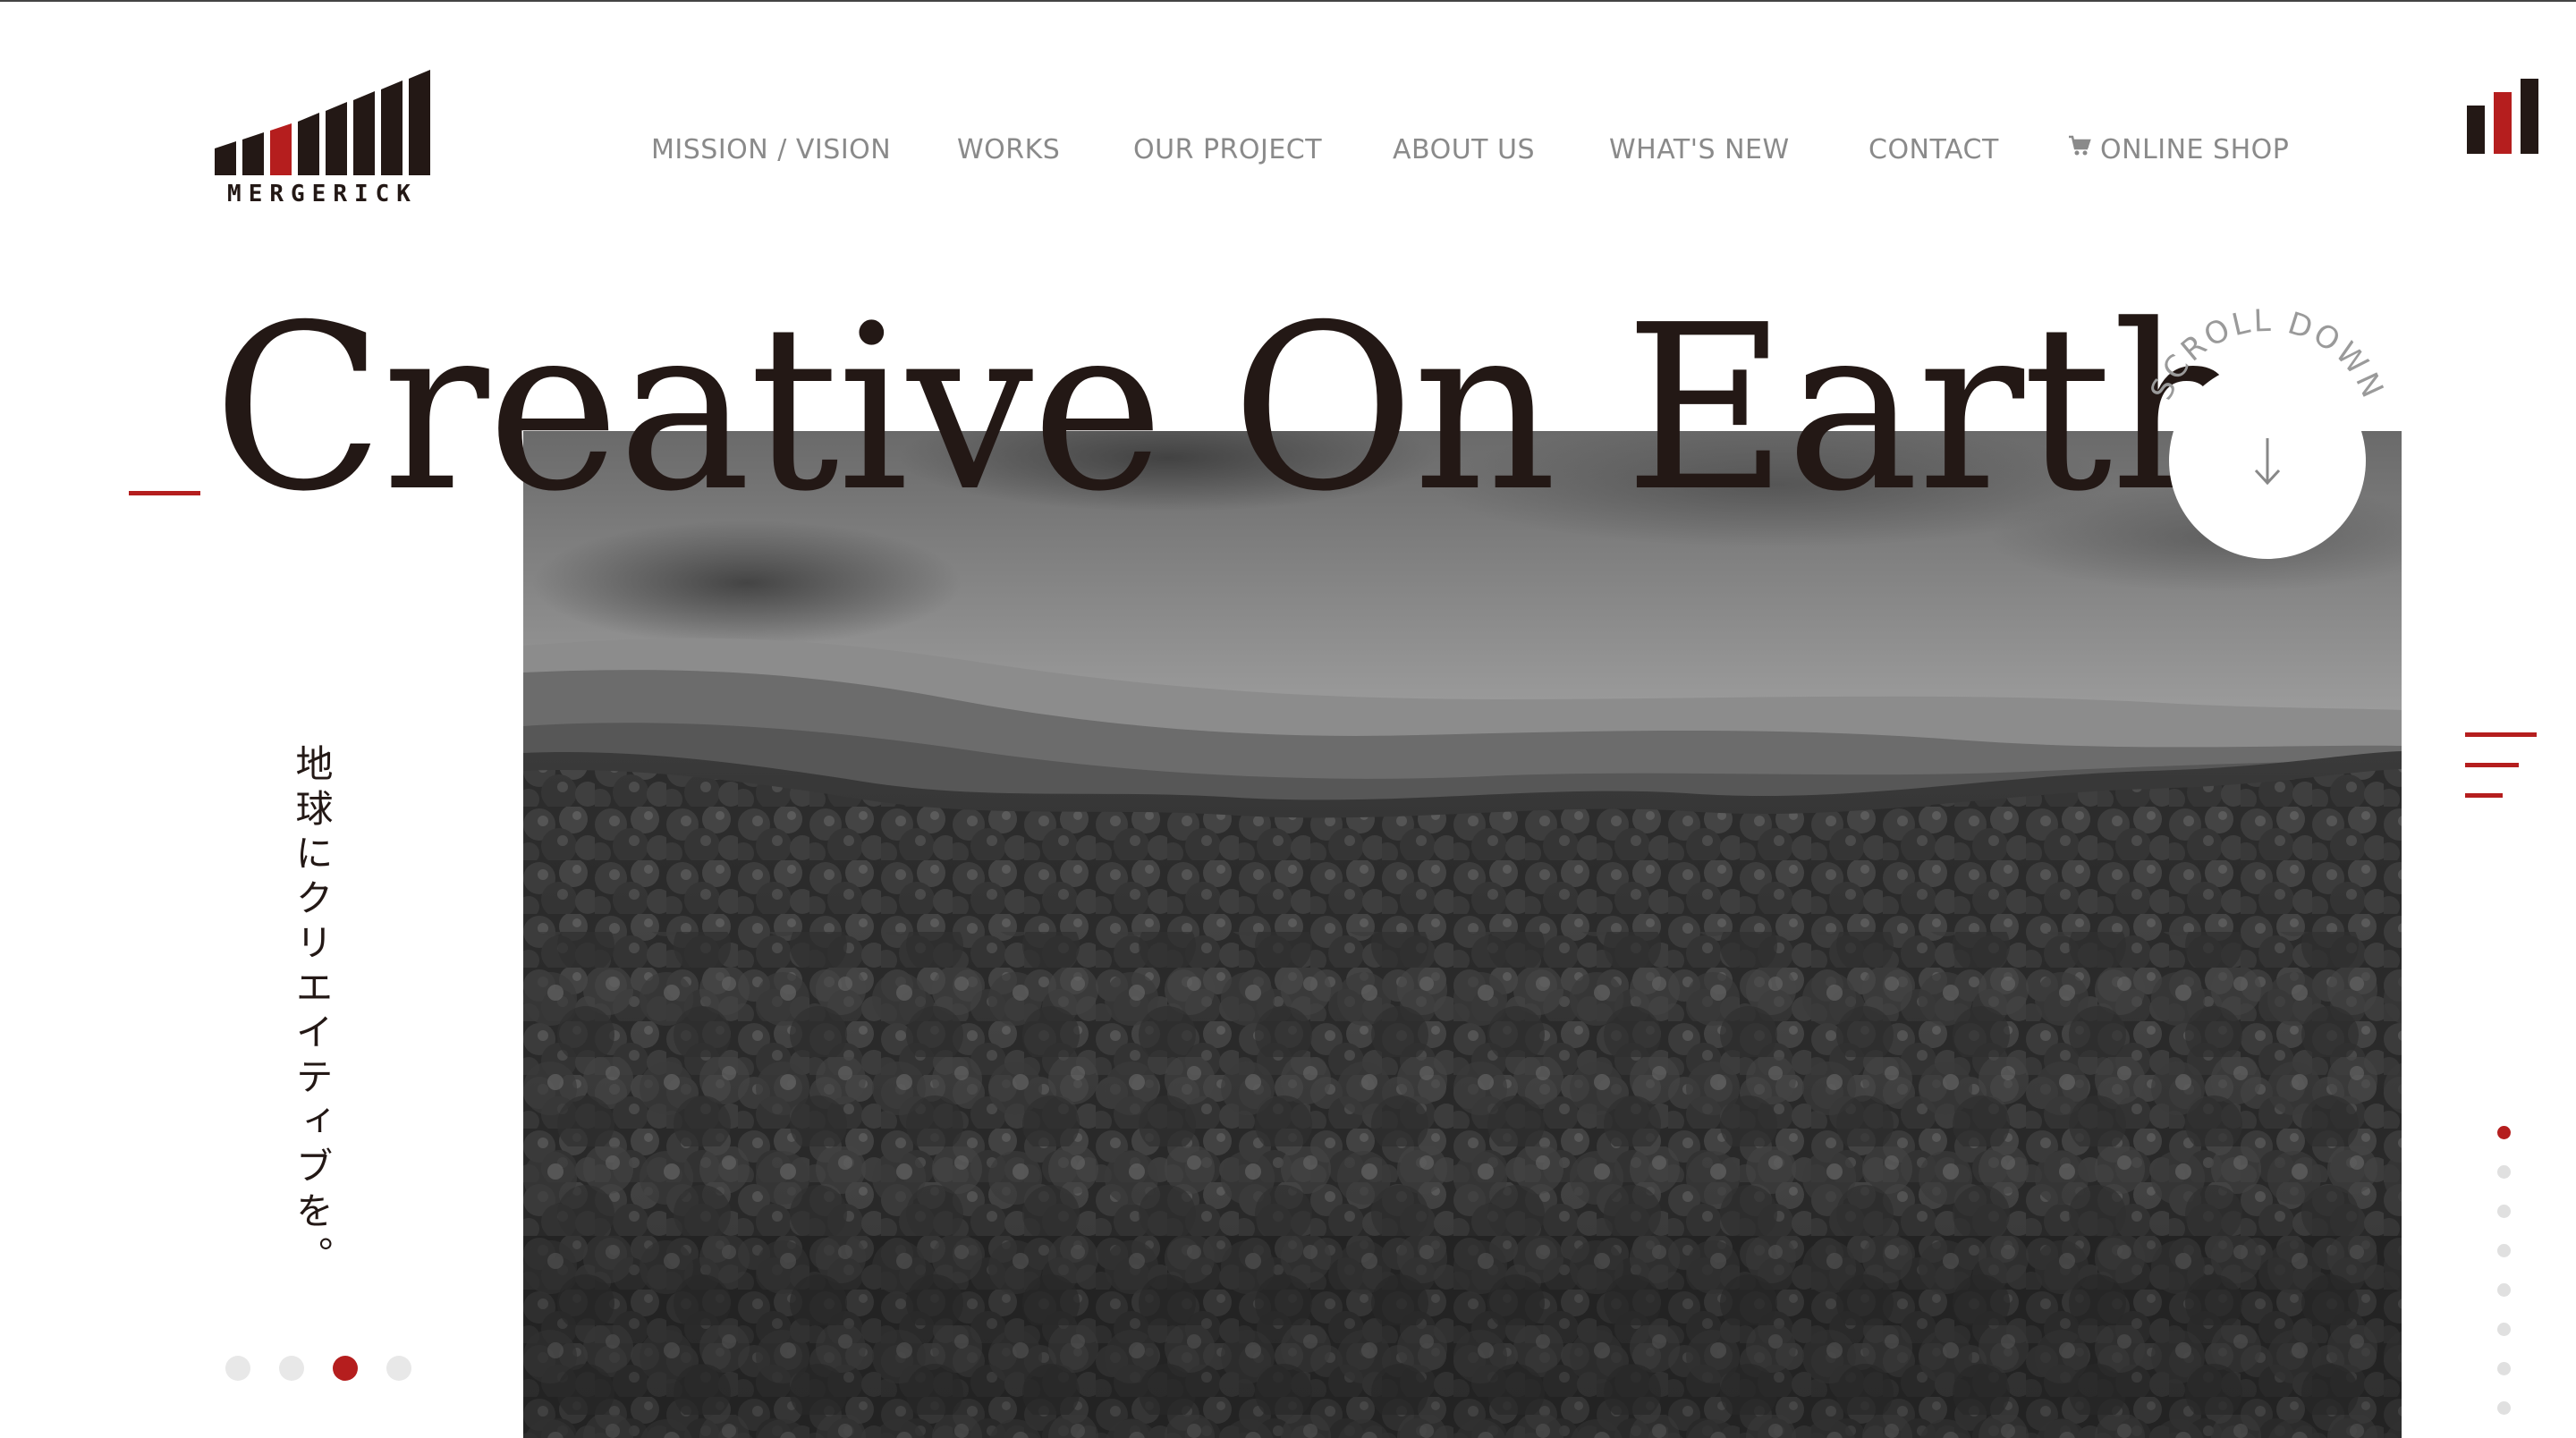  What do you see at coordinates (1699, 149) in the screenshot?
I see `nav-whats-new: WHAT'S NEW` at bounding box center [1699, 149].